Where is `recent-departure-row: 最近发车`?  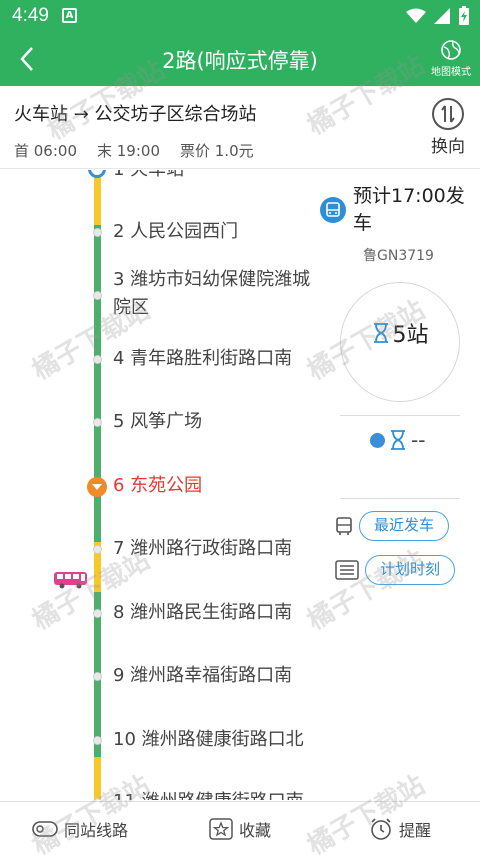
recent-departure-row: 最近发车 is located at coordinates (392, 526).